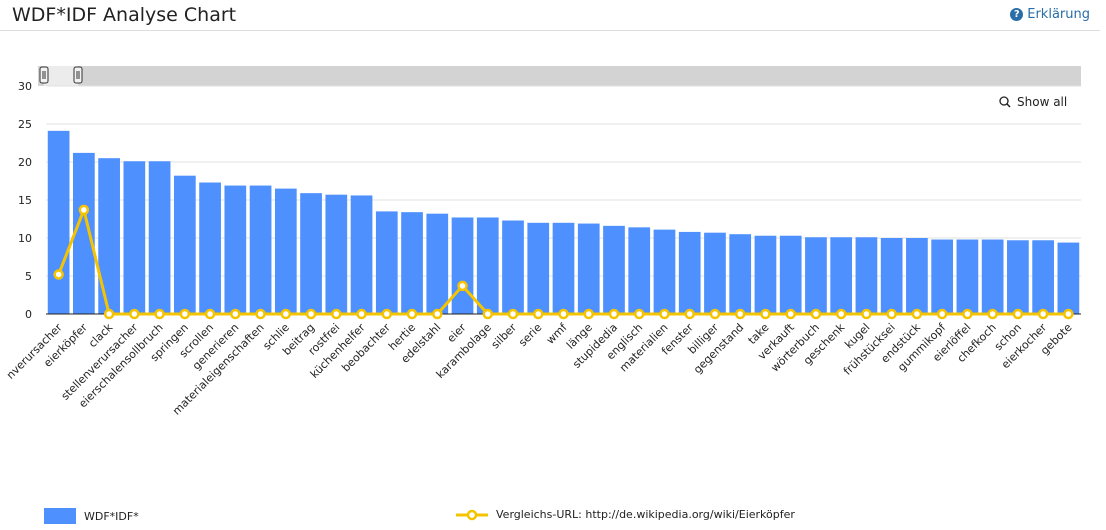 This screenshot has height=530, width=1106. What do you see at coordinates (1042, 102) in the screenshot?
I see `show-all-label: Show all` at bounding box center [1042, 102].